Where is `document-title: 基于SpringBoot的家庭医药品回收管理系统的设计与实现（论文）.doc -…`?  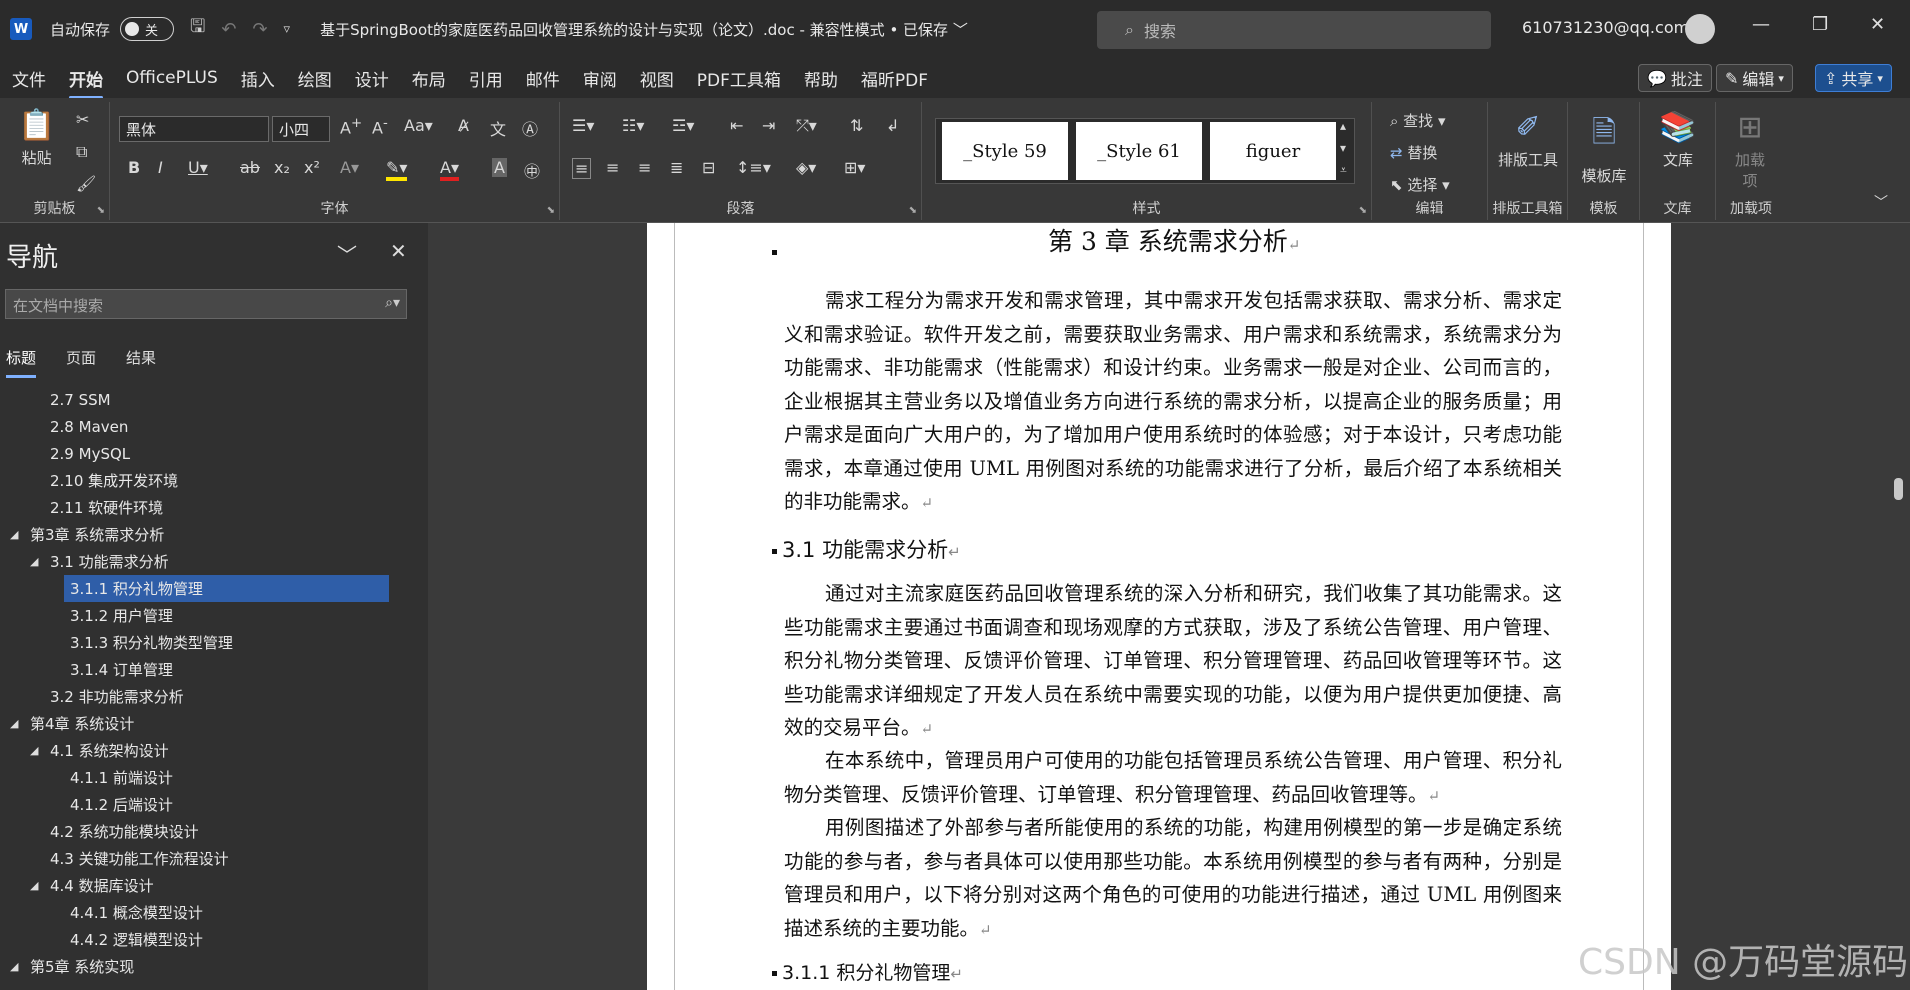 document-title: 基于SpringBoot的家庭医药品回收管理系统的设计与实现（论文）.doc -… is located at coordinates (644, 29).